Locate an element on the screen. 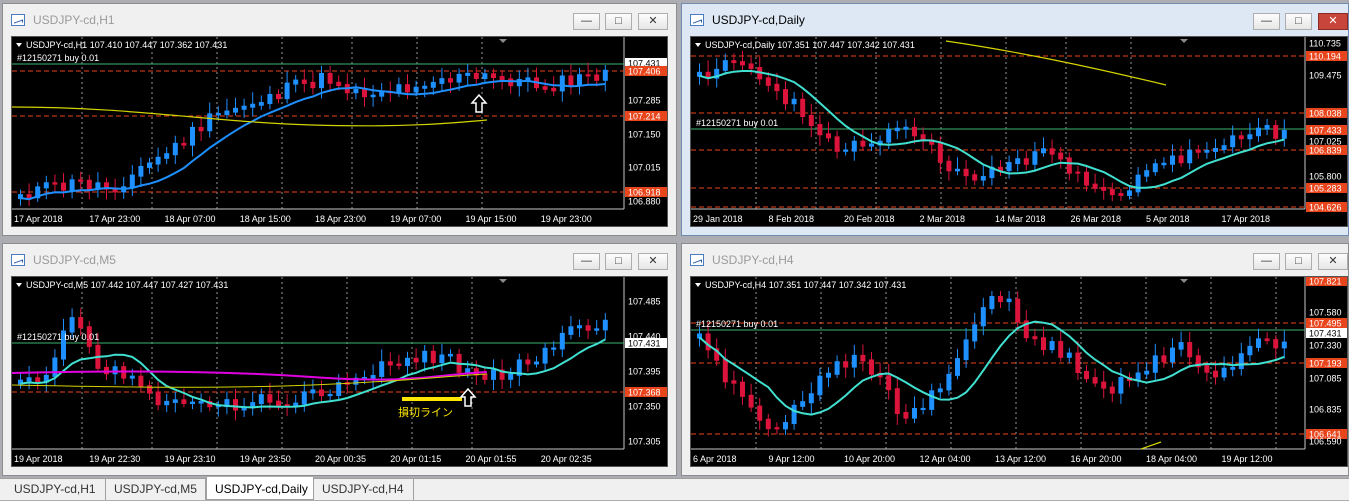  price-label: 106.835 is located at coordinates (1325, 410).